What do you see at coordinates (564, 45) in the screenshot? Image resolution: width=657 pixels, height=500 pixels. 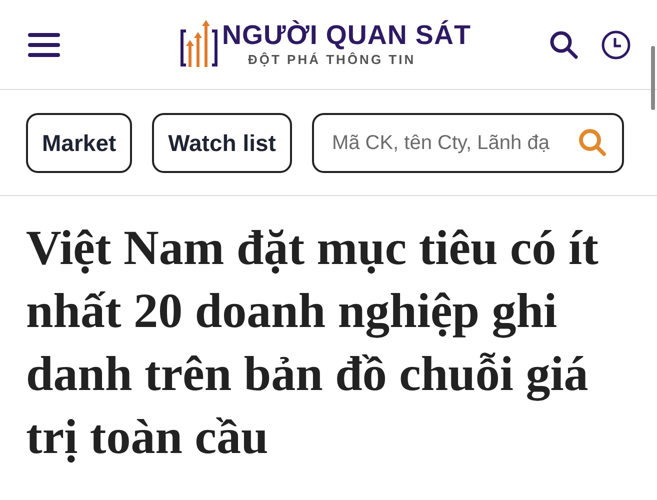 I see `search-icon` at bounding box center [564, 45].